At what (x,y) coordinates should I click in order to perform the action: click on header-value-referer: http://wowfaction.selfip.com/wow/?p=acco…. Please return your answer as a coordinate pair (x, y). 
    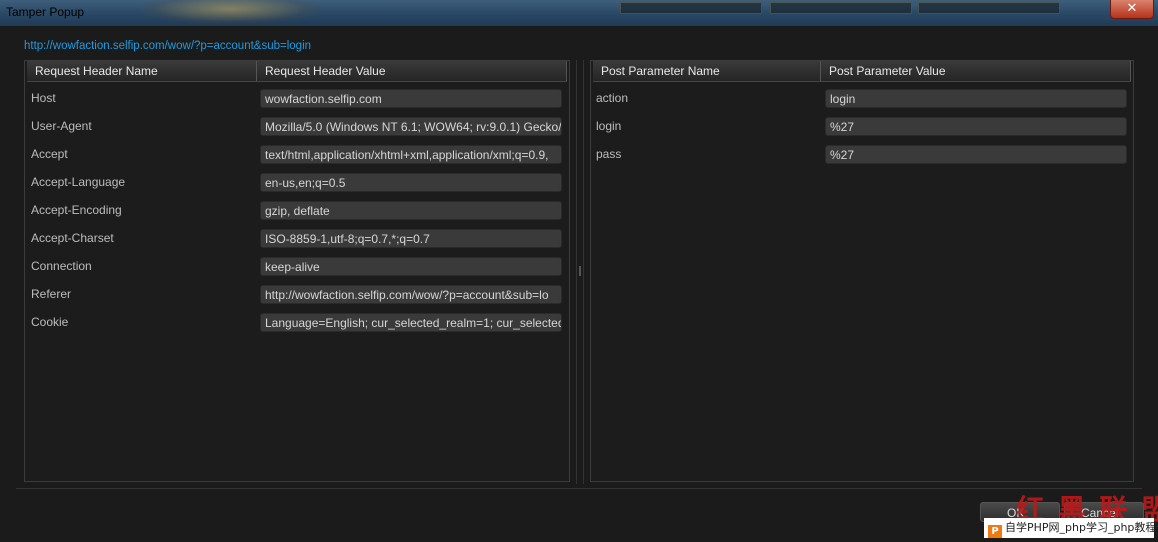
    Looking at the image, I should click on (411, 294).